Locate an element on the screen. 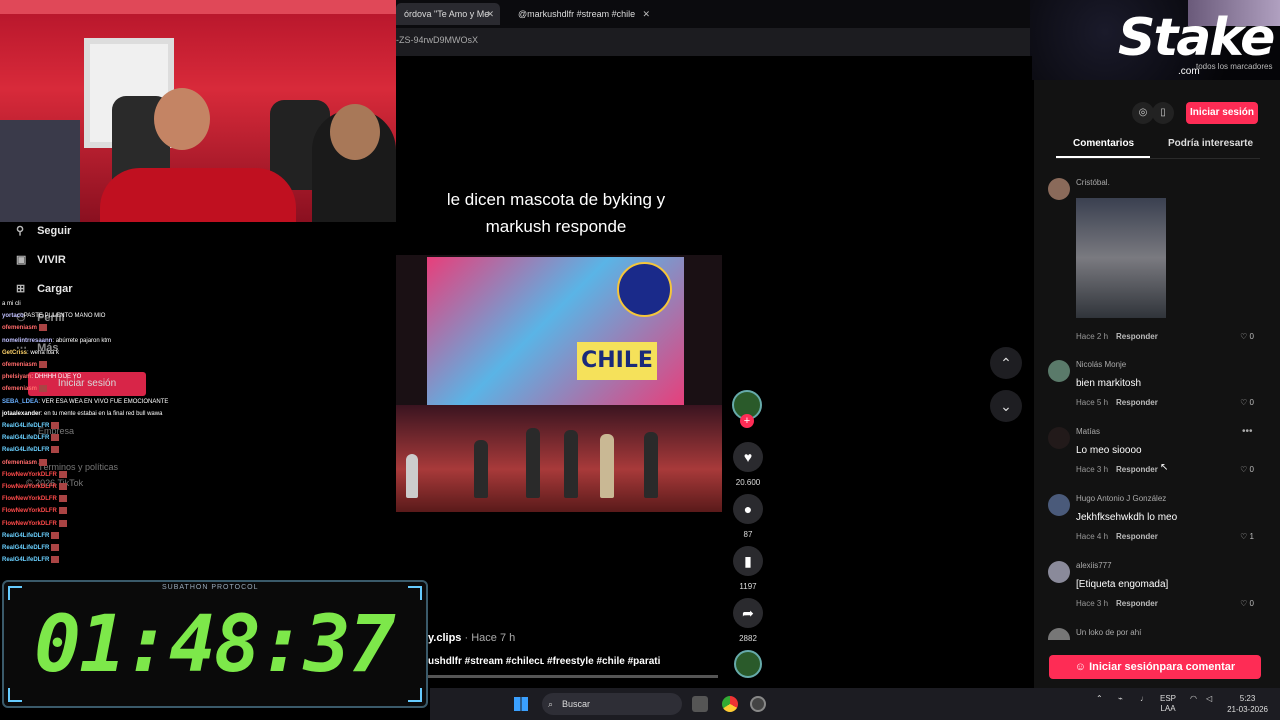  comment-icon: ● is located at coordinates (748, 509).